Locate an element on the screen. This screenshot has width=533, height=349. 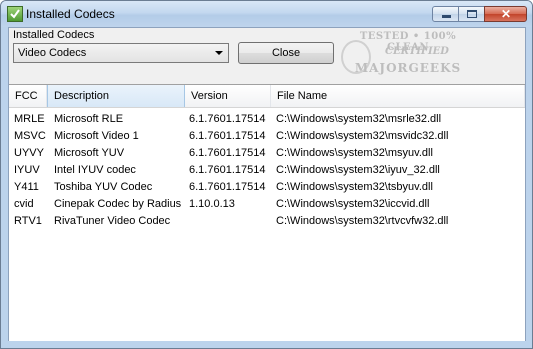
title-bar: Installed Codecs ✕ is located at coordinates (266, 14).